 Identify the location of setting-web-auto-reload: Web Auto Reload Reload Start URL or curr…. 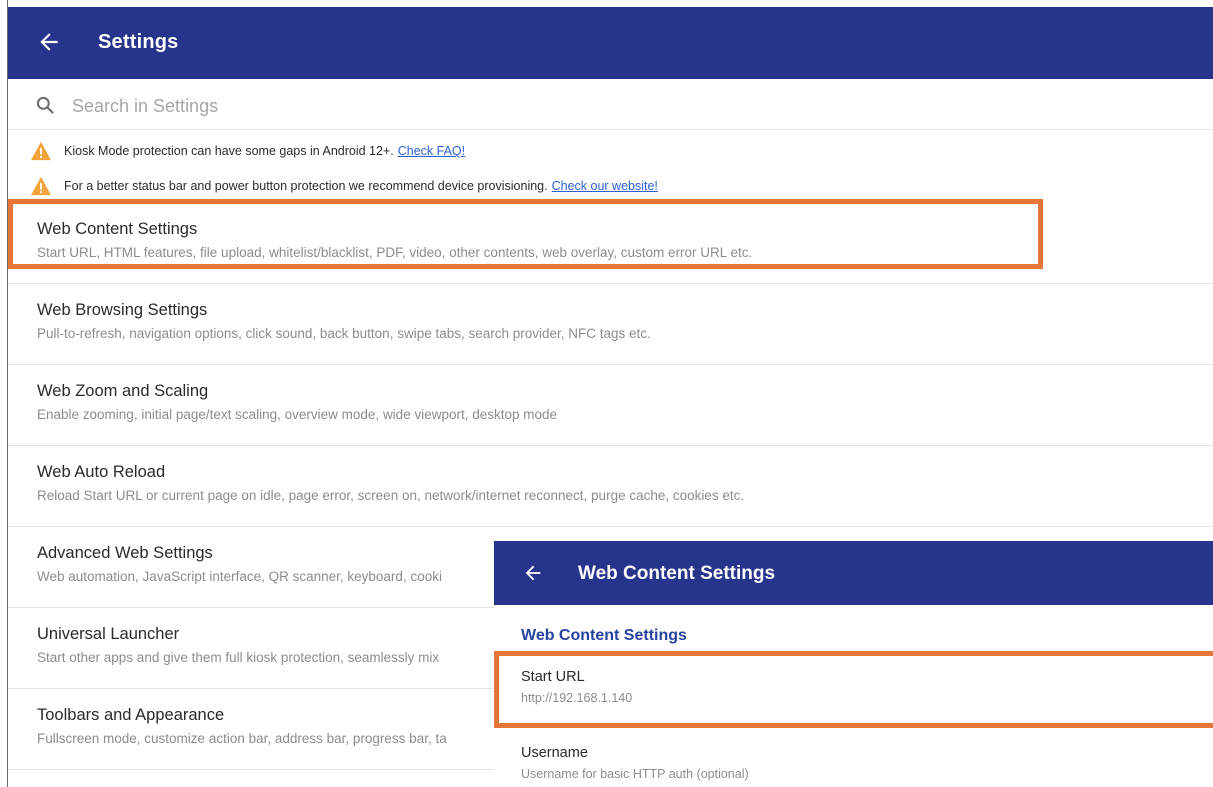
(610, 486).